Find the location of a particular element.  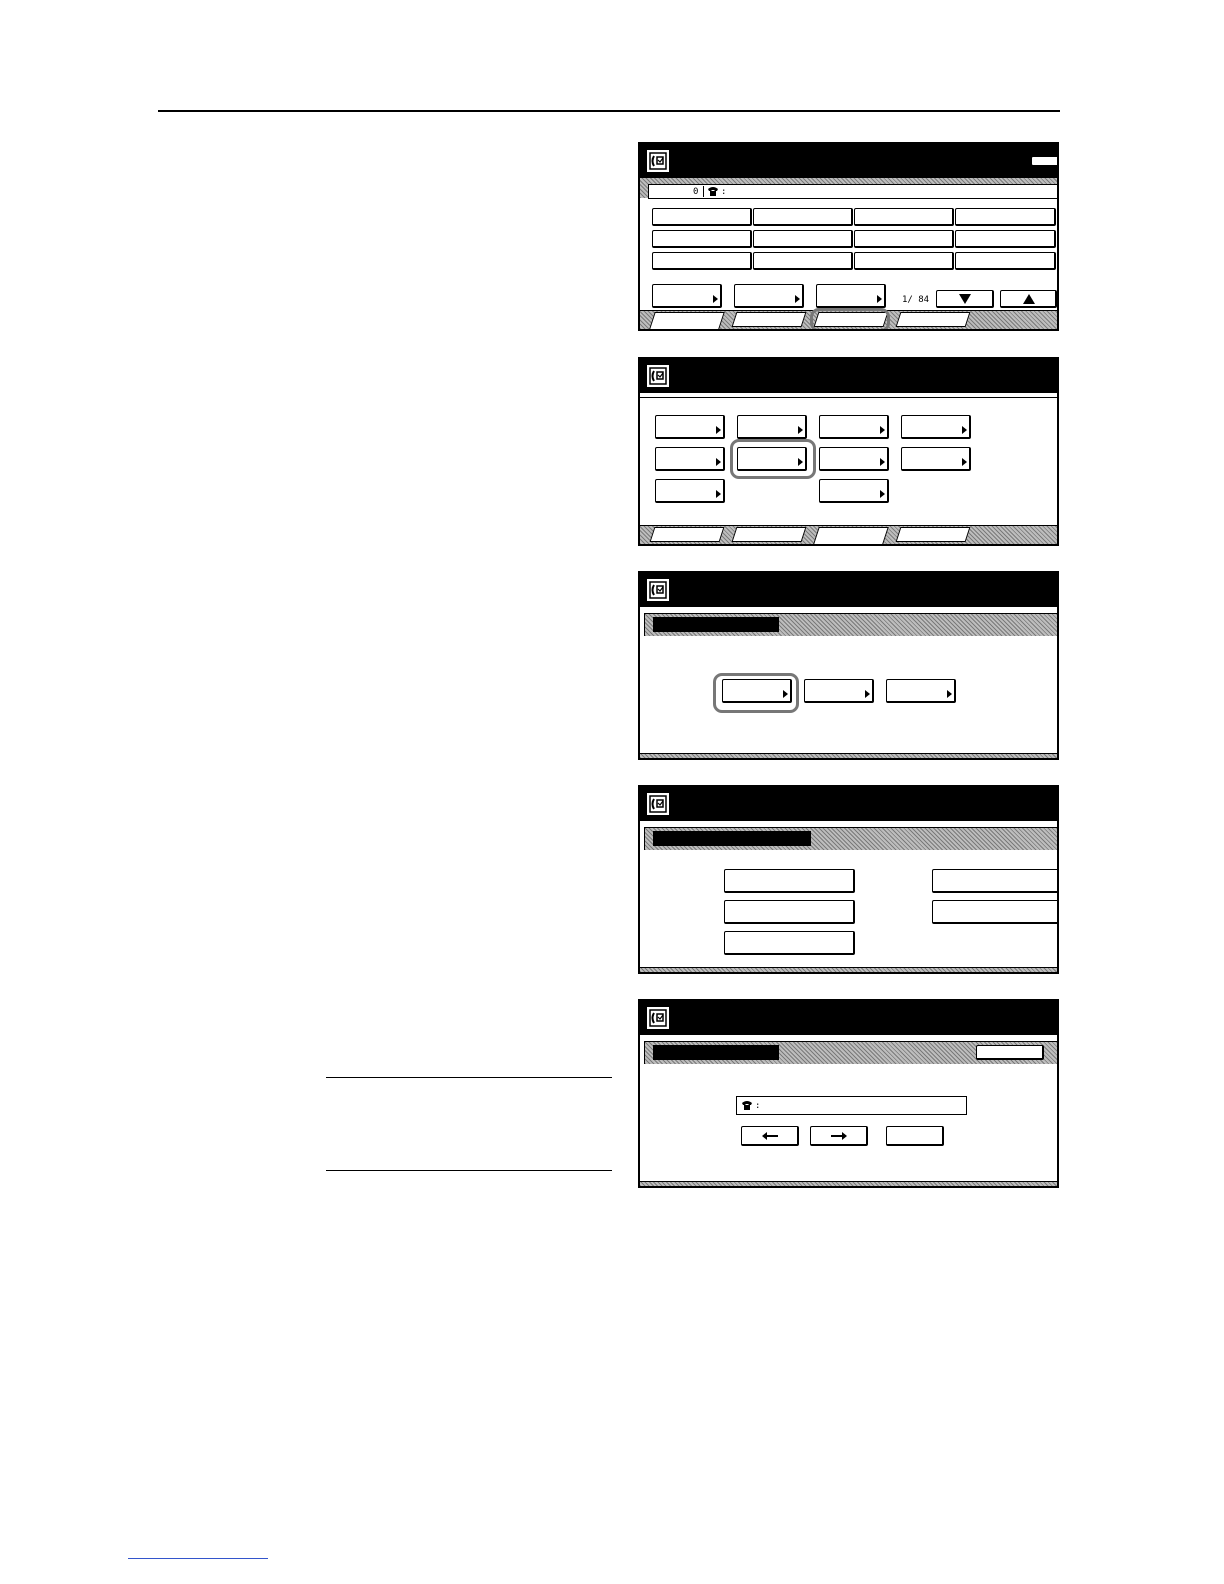

arrow-up-icon is located at coordinates (1029, 299).